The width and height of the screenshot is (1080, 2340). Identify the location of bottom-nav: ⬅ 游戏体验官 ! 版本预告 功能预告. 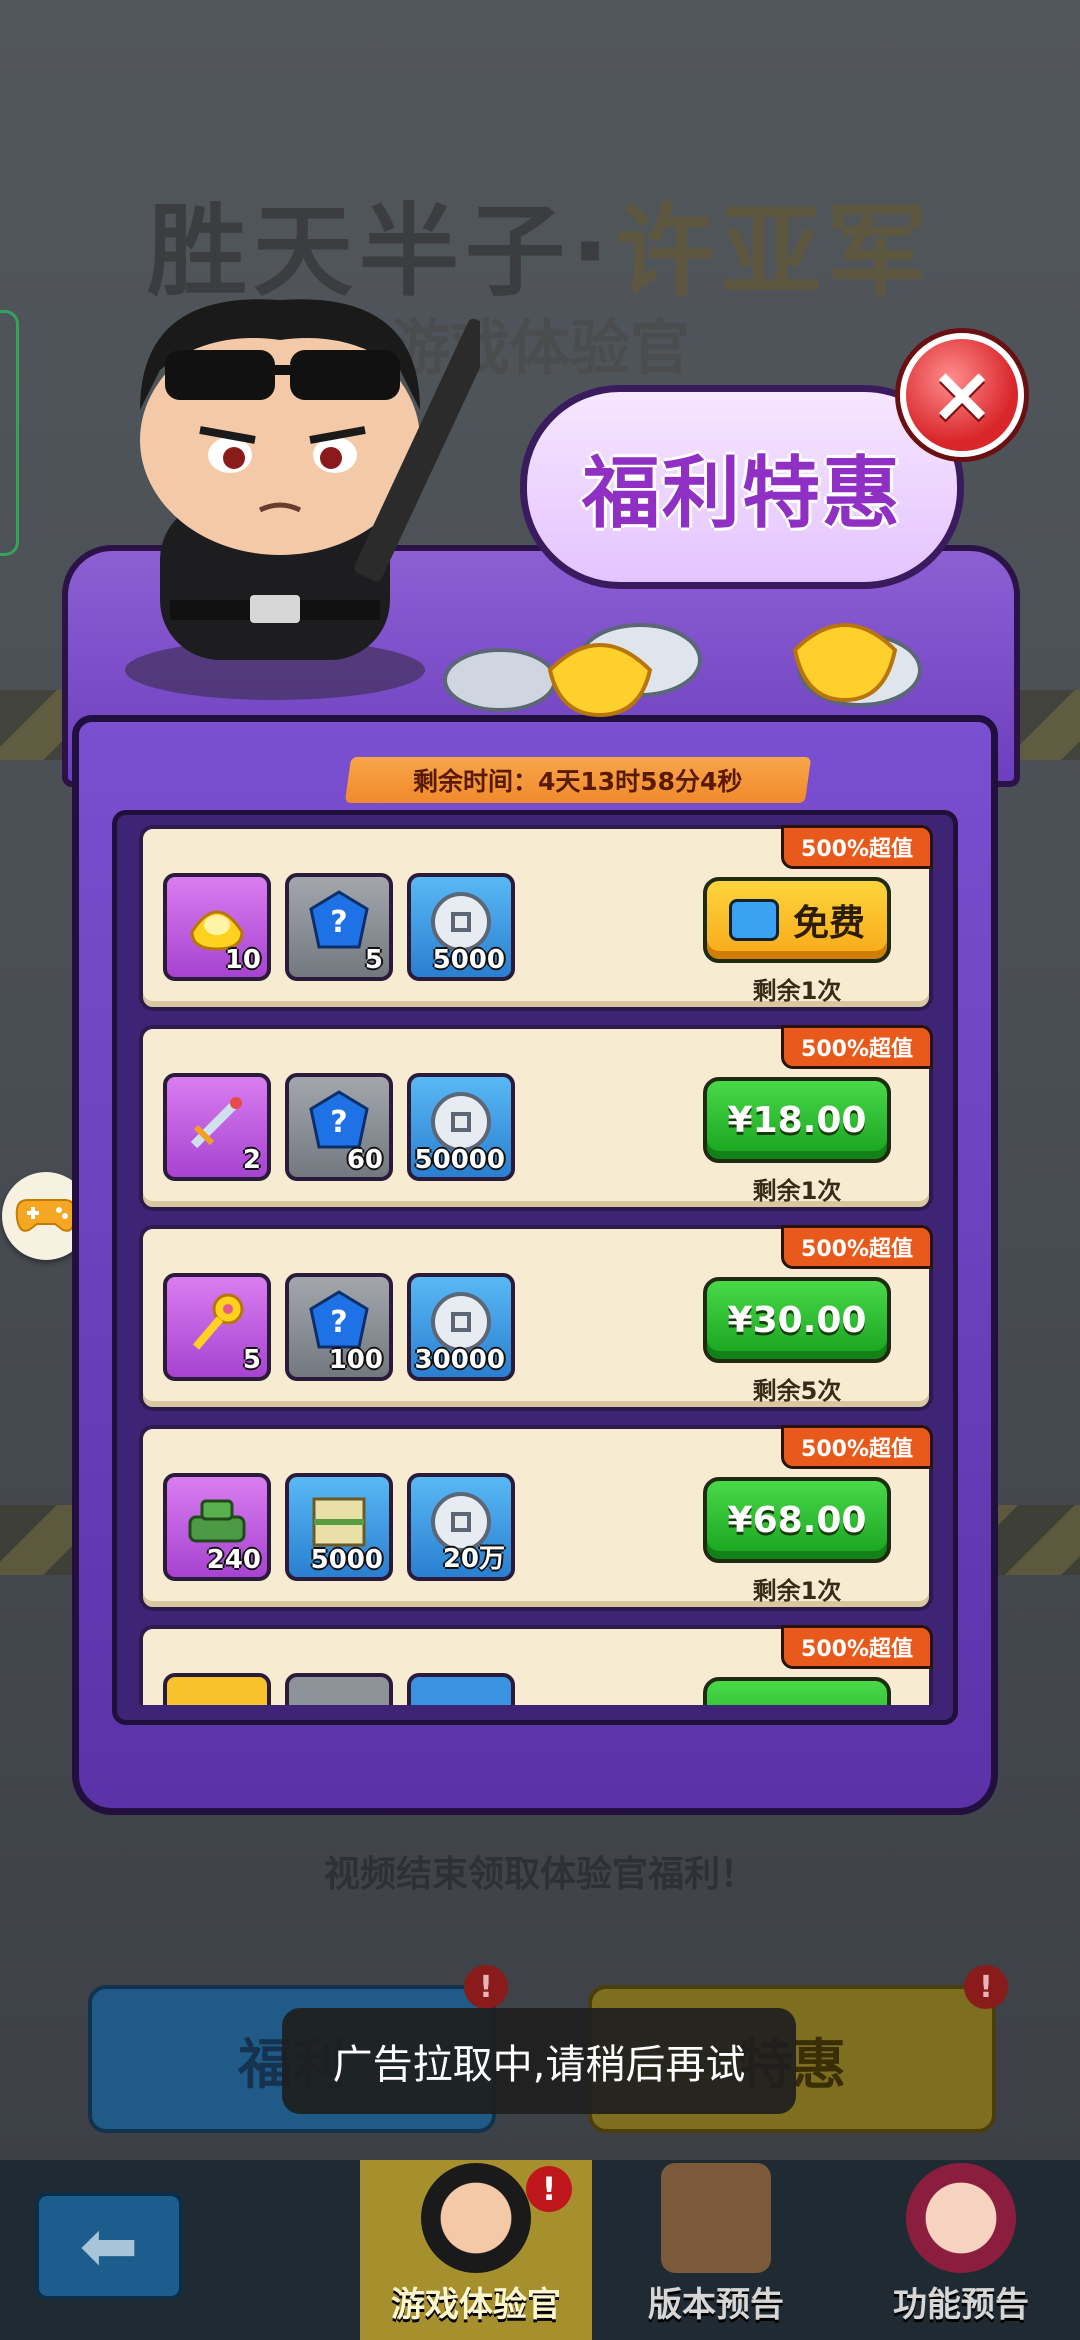
(540, 2250).